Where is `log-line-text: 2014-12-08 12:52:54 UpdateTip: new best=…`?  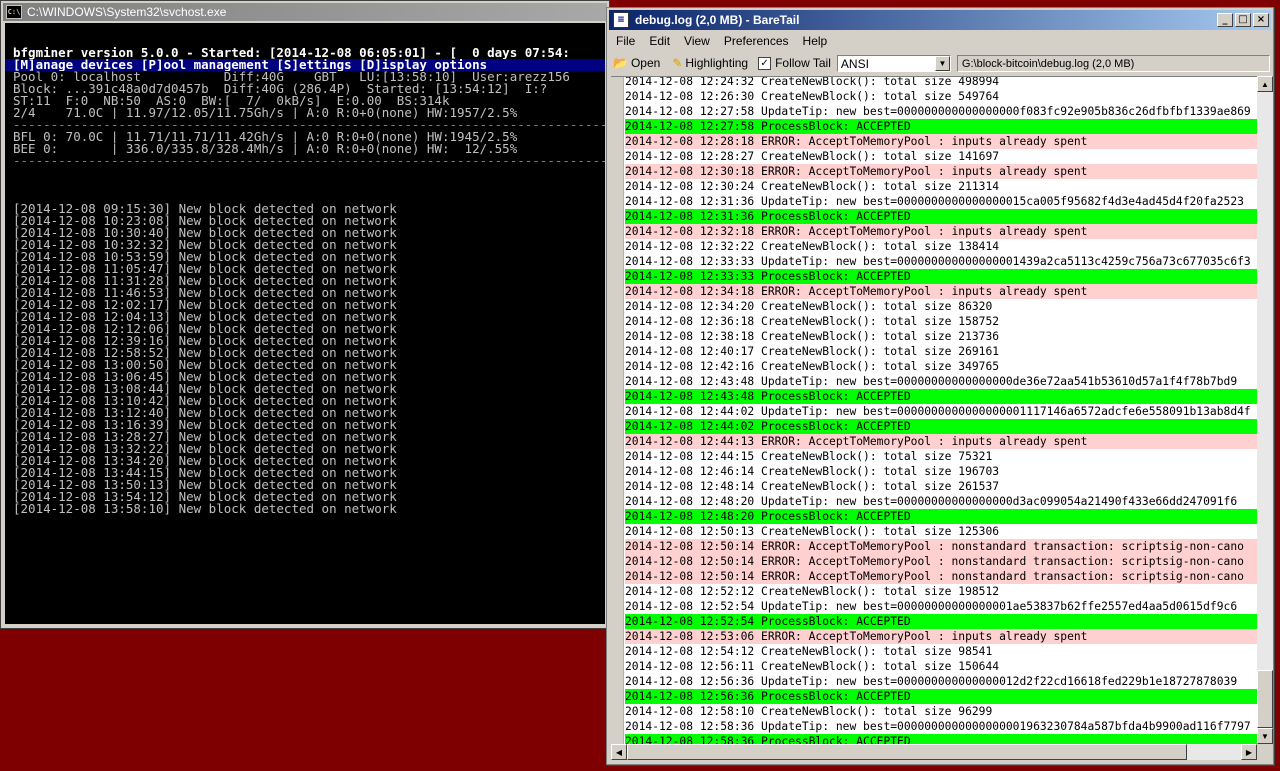
log-line-text: 2014-12-08 12:52:54 UpdateTip: new best=… is located at coordinates (931, 606).